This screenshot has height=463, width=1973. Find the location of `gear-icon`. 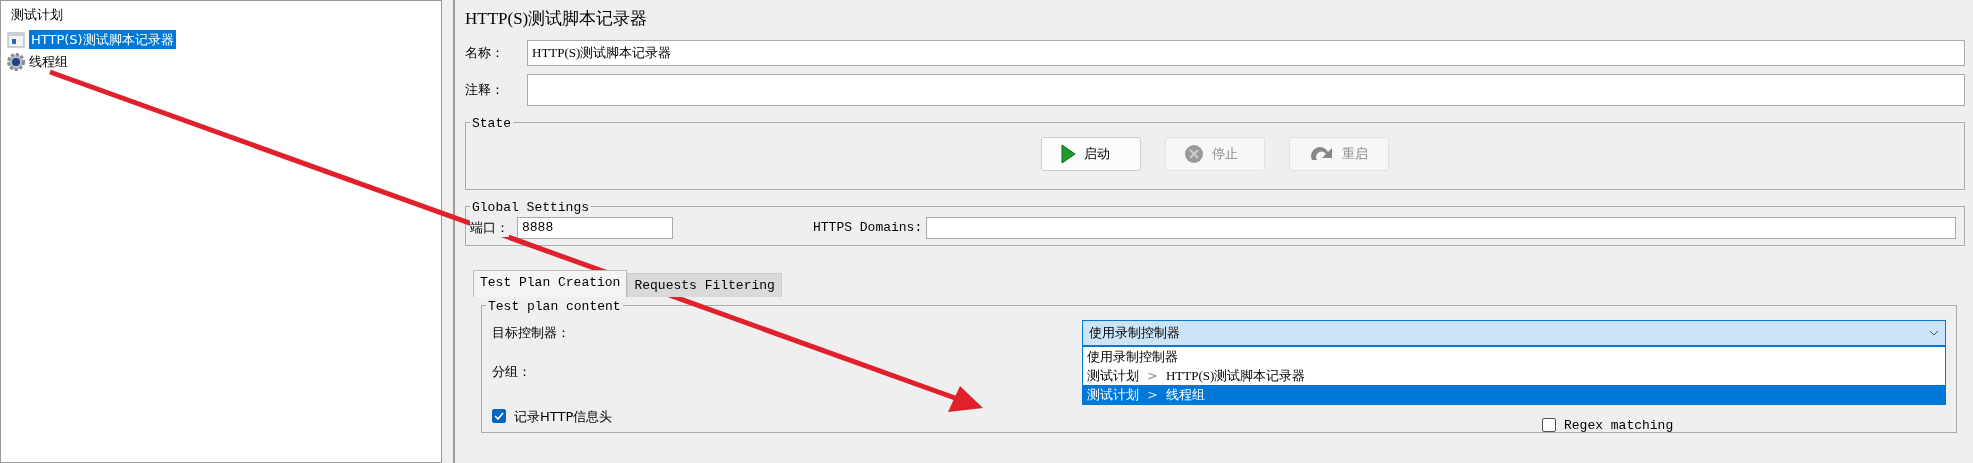

gear-icon is located at coordinates (16, 61).